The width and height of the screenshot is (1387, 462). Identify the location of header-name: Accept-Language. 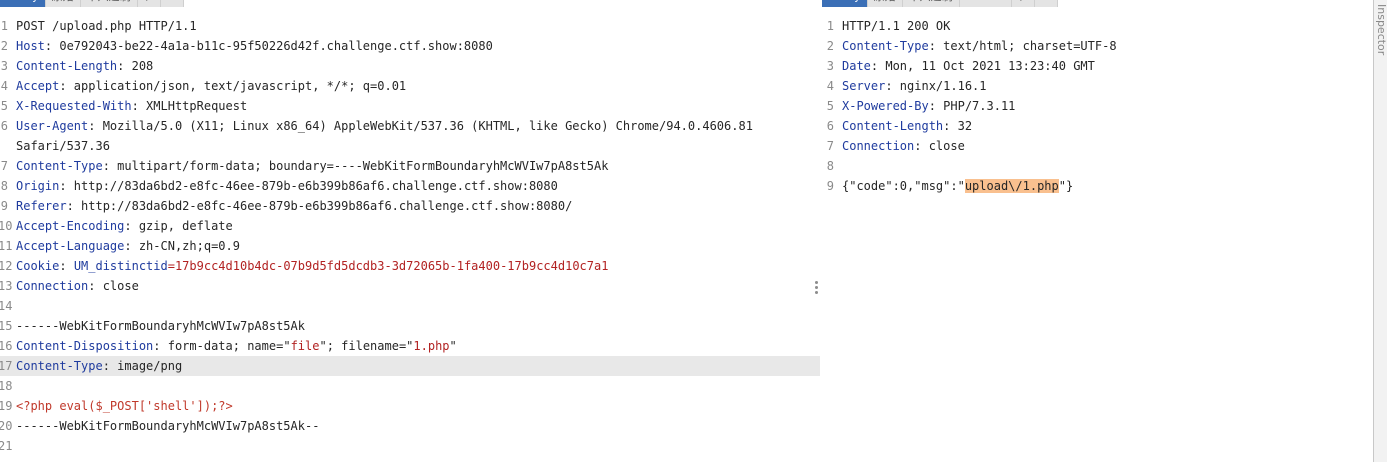
(70, 246).